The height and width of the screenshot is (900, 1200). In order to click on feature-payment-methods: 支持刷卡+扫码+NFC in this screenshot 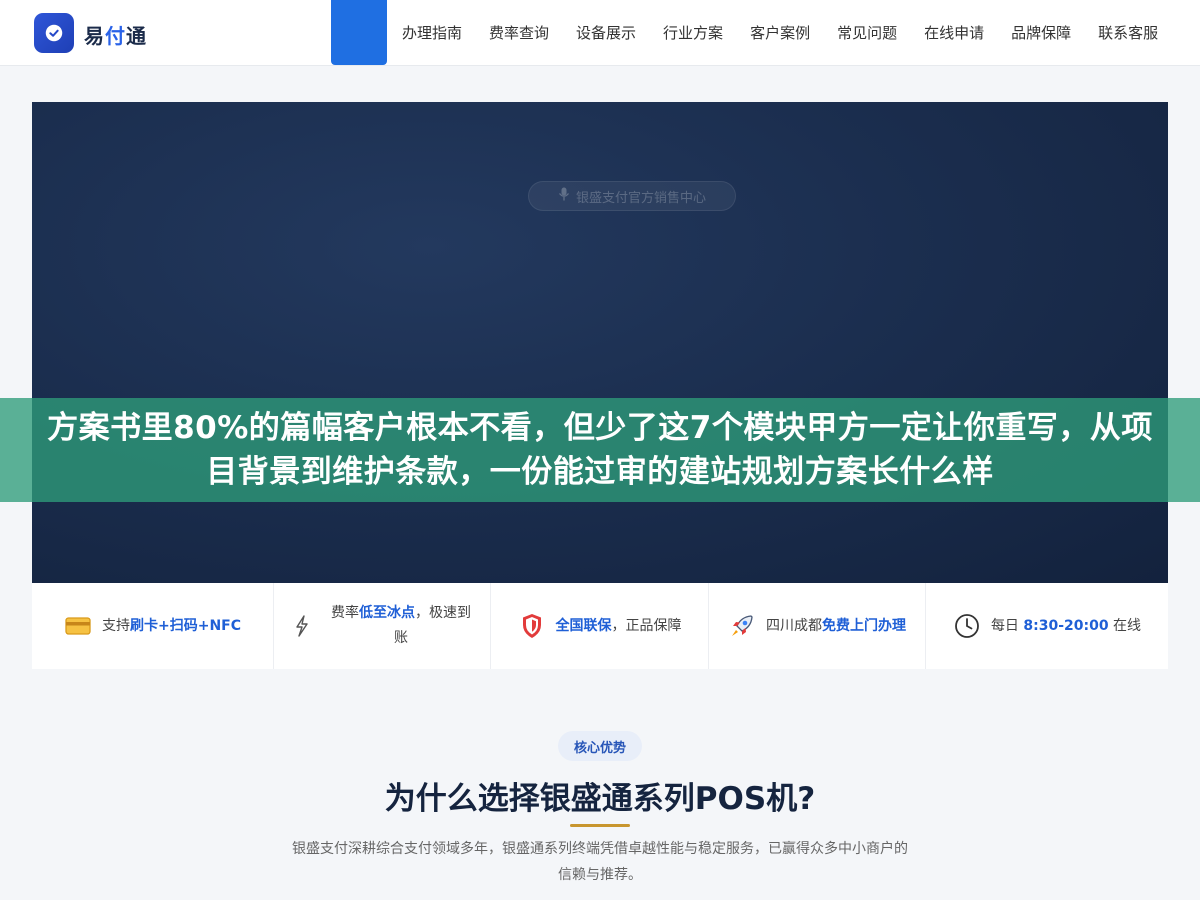, I will do `click(153, 626)`.